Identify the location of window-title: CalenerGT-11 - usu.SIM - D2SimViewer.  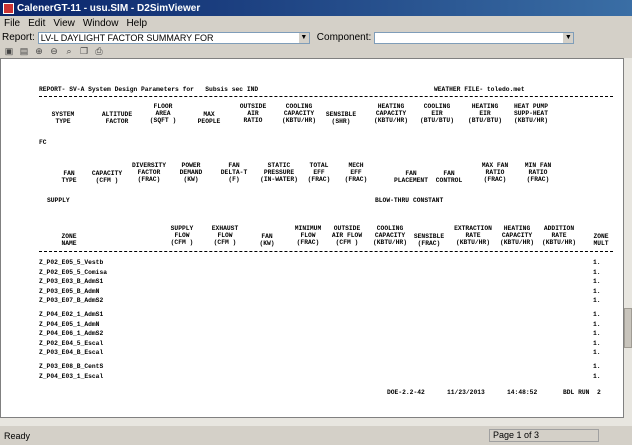
(109, 8).